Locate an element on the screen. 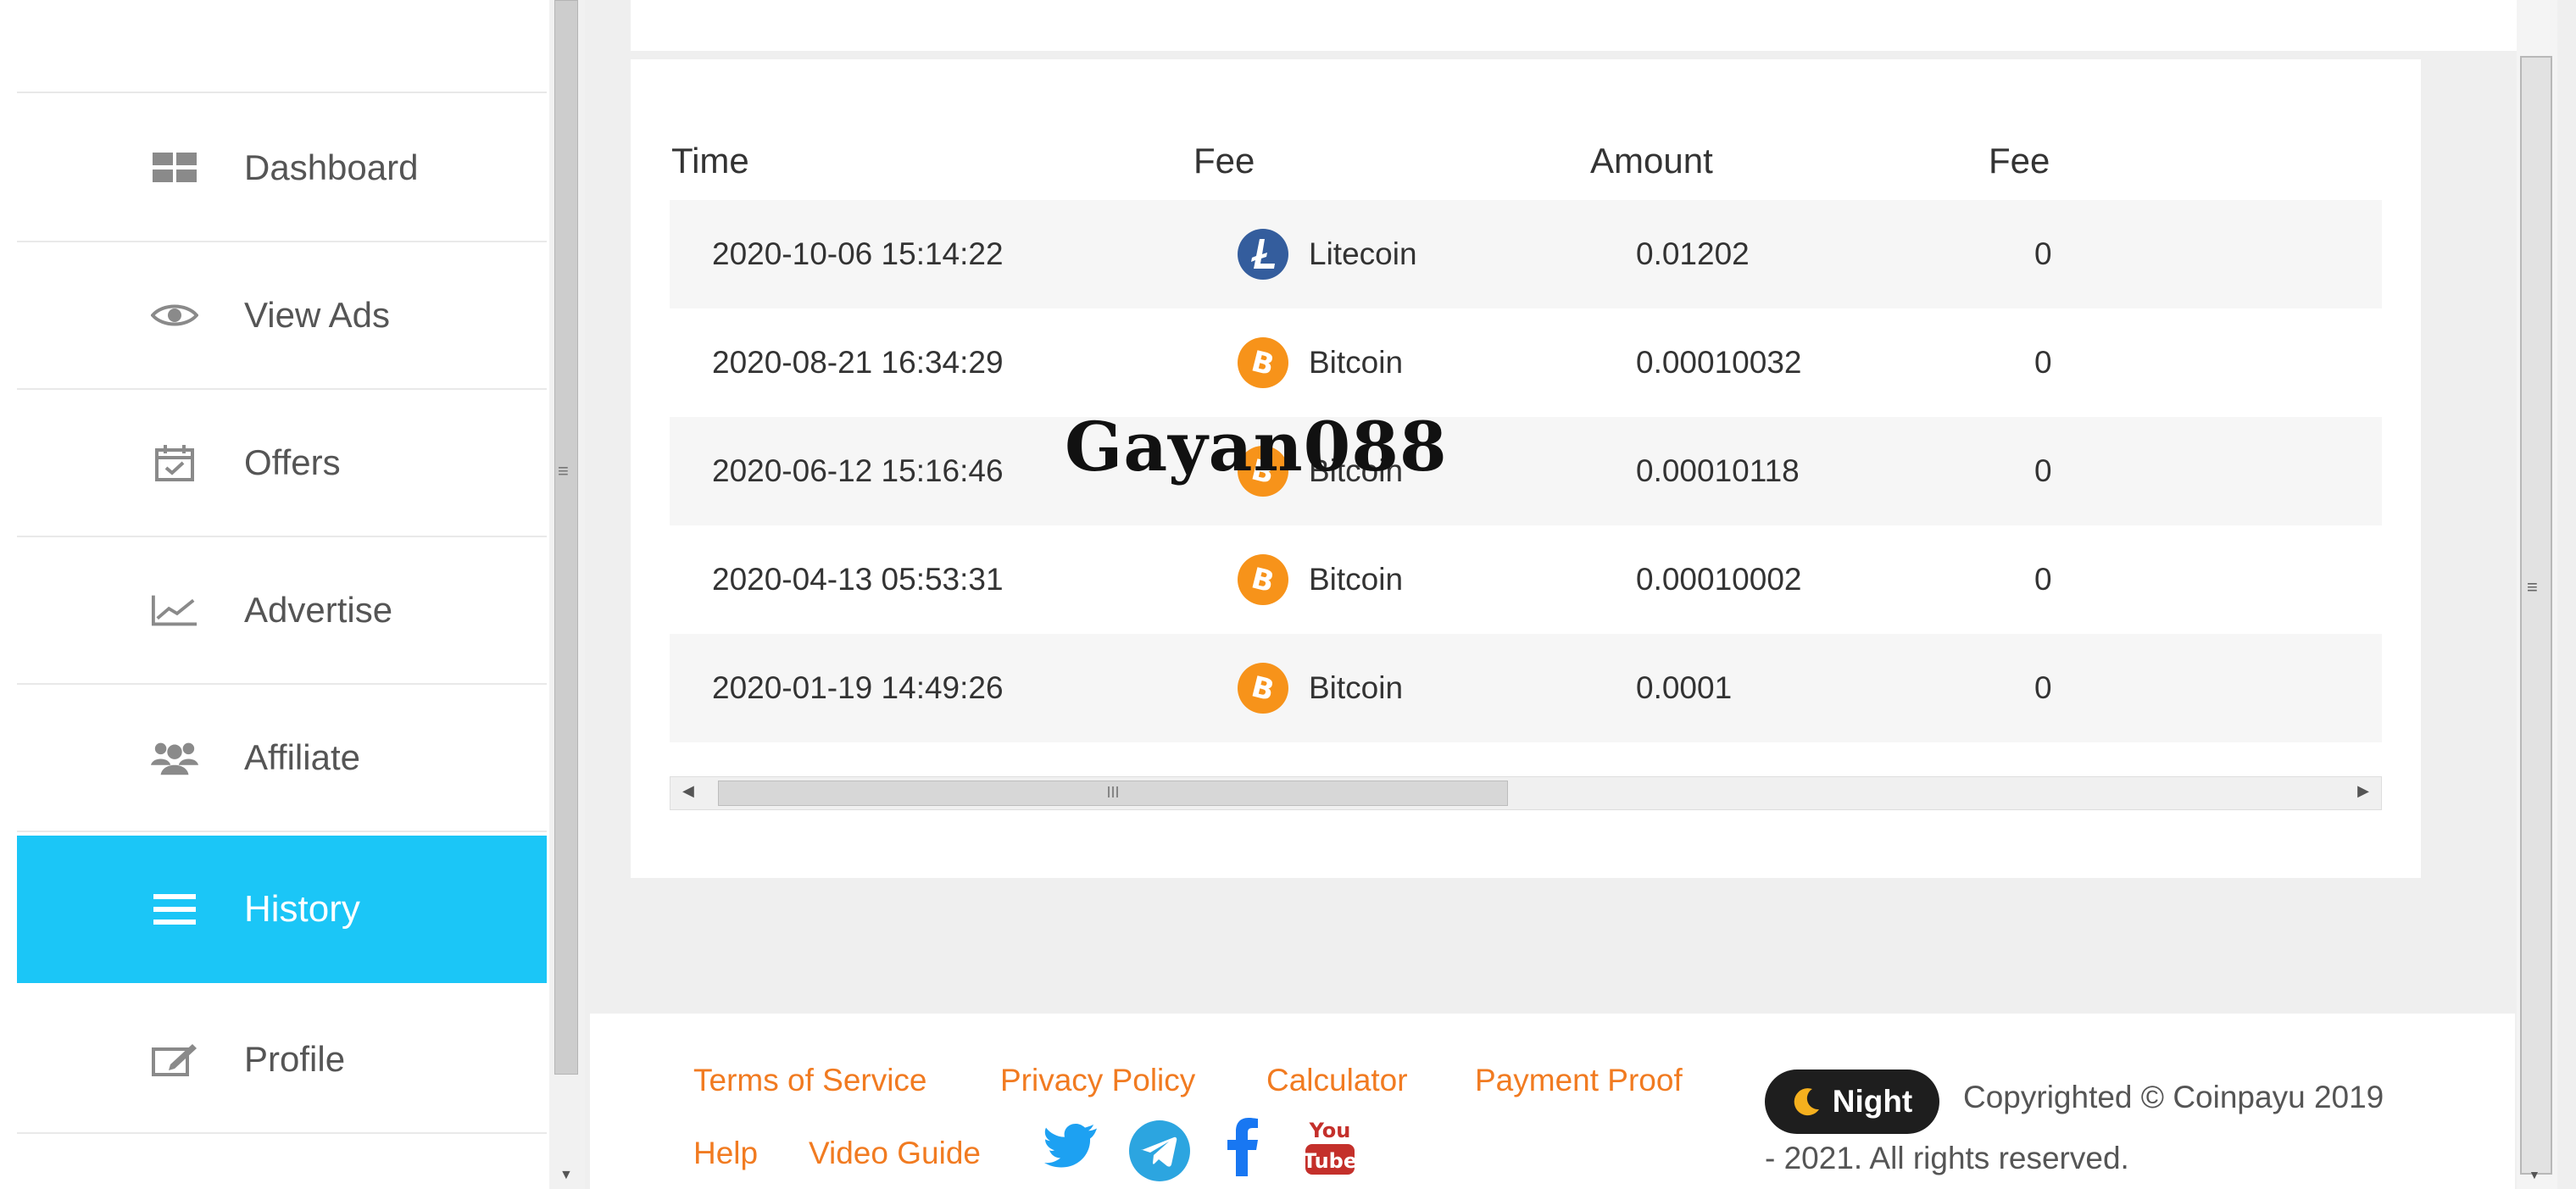 The image size is (2576, 1189). facebook-icon is located at coordinates (1243, 1149).